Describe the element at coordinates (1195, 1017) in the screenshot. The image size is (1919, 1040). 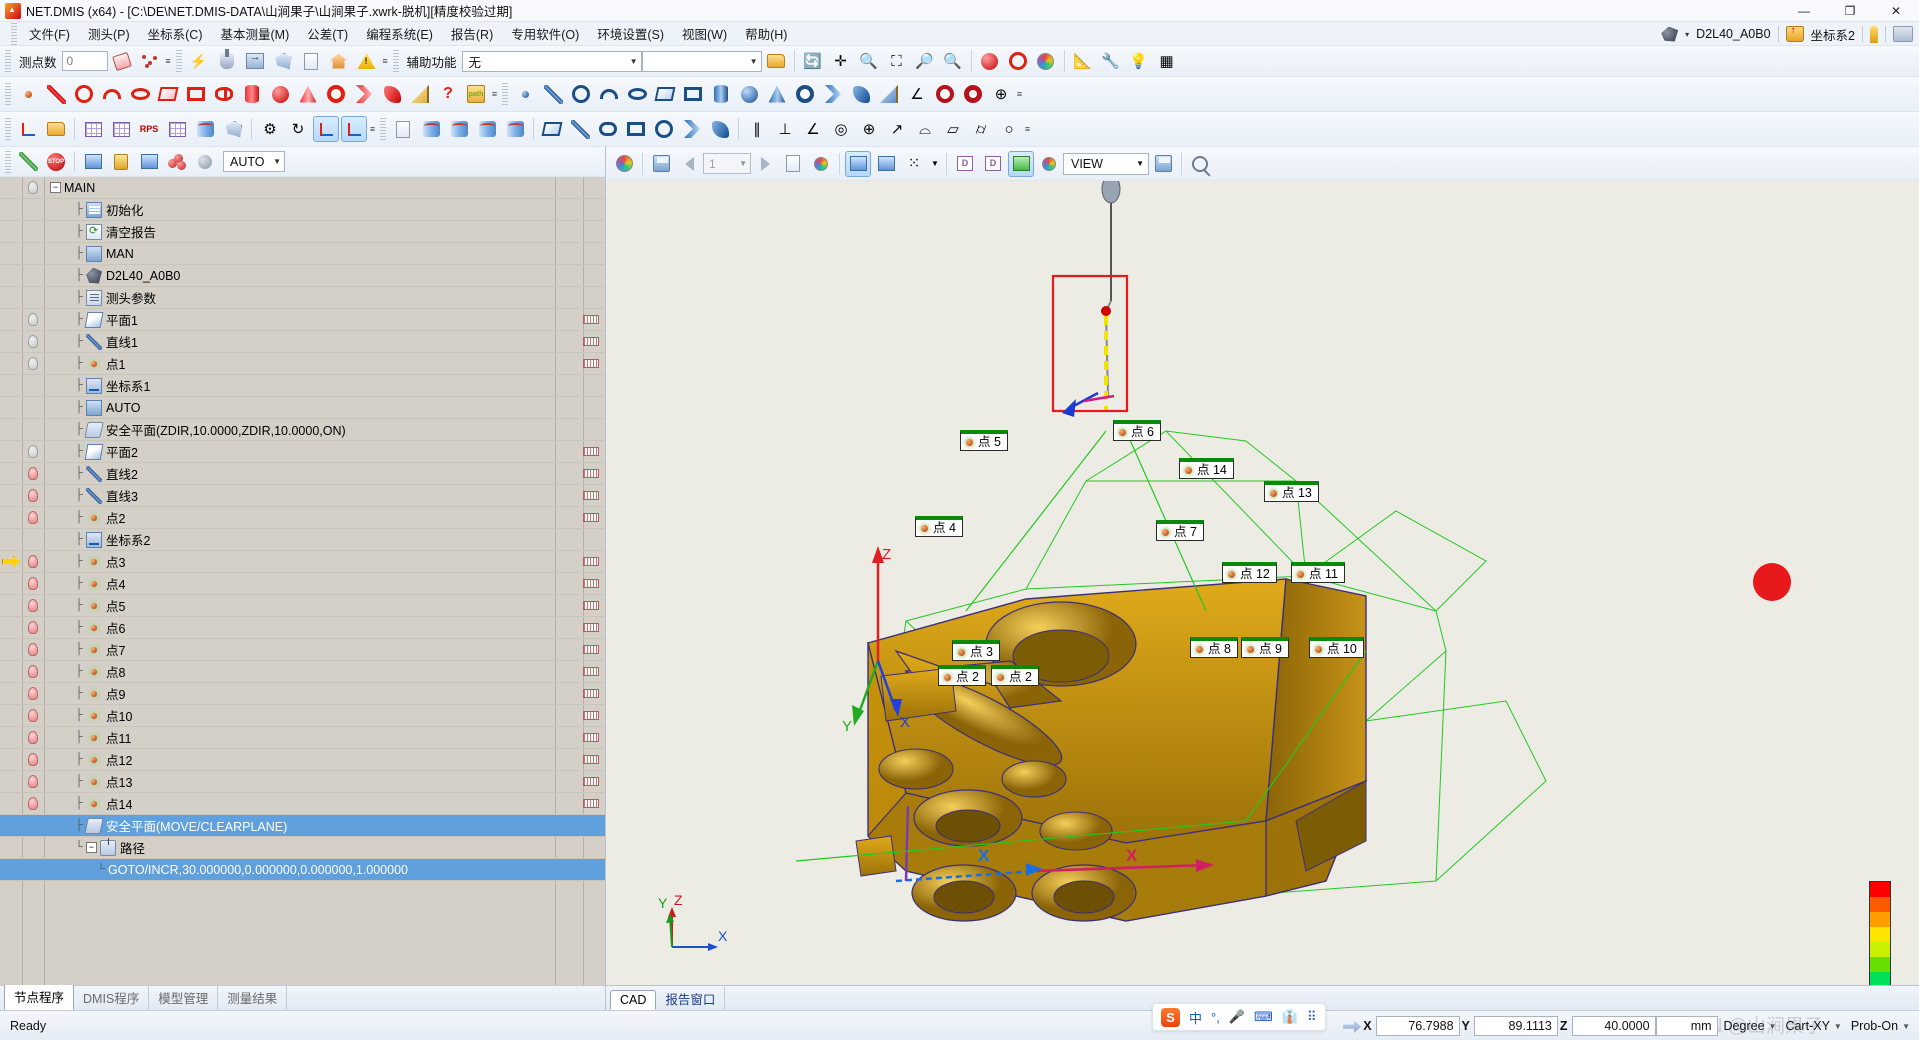
I see `ime-language-icon: 中` at that location.